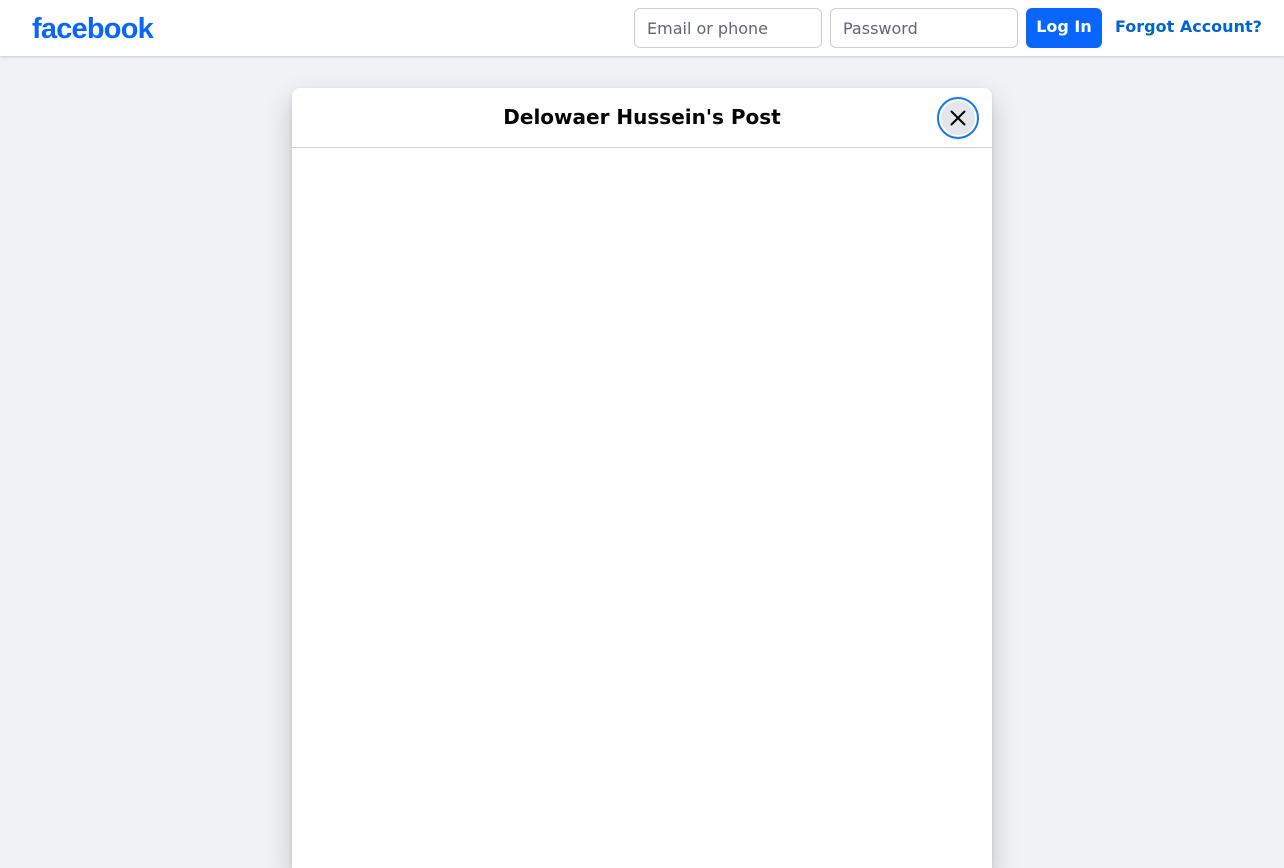  Describe the element at coordinates (924, 28) in the screenshot. I see `password-input` at that location.